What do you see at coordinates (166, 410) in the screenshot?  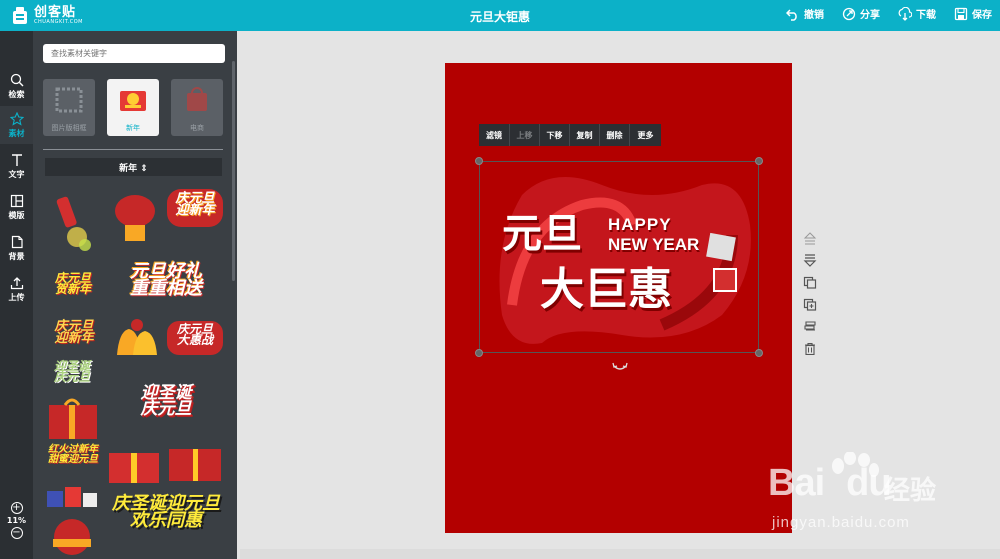 I see `sticker-christmas-new-year-red: 迎圣诞 庆元旦` at bounding box center [166, 410].